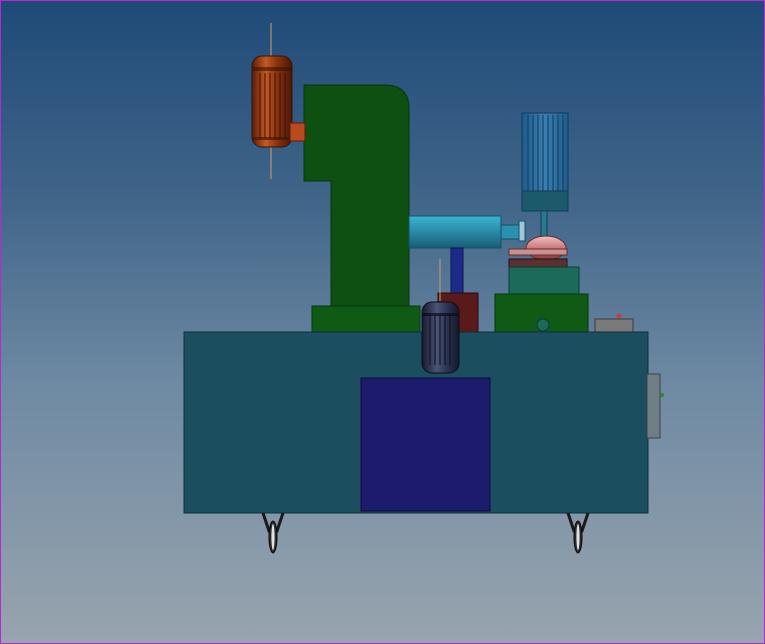 Image resolution: width=765 pixels, height=644 pixels. I want to click on motor-coupling, so click(297, 132).